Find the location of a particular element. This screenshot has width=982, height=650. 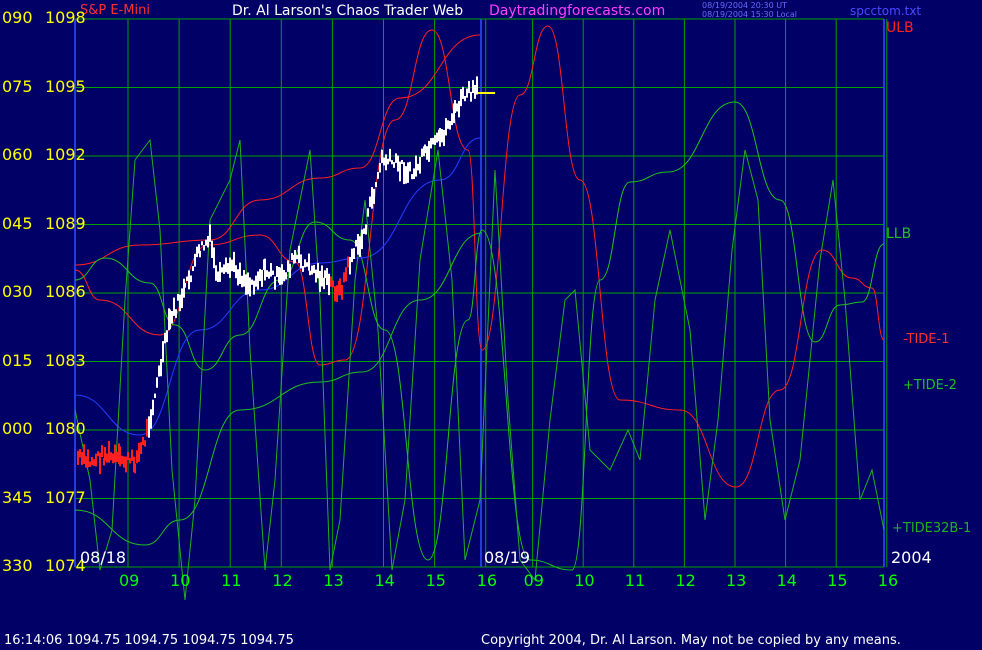

angle-tick-label: 090 is located at coordinates (17, 17).